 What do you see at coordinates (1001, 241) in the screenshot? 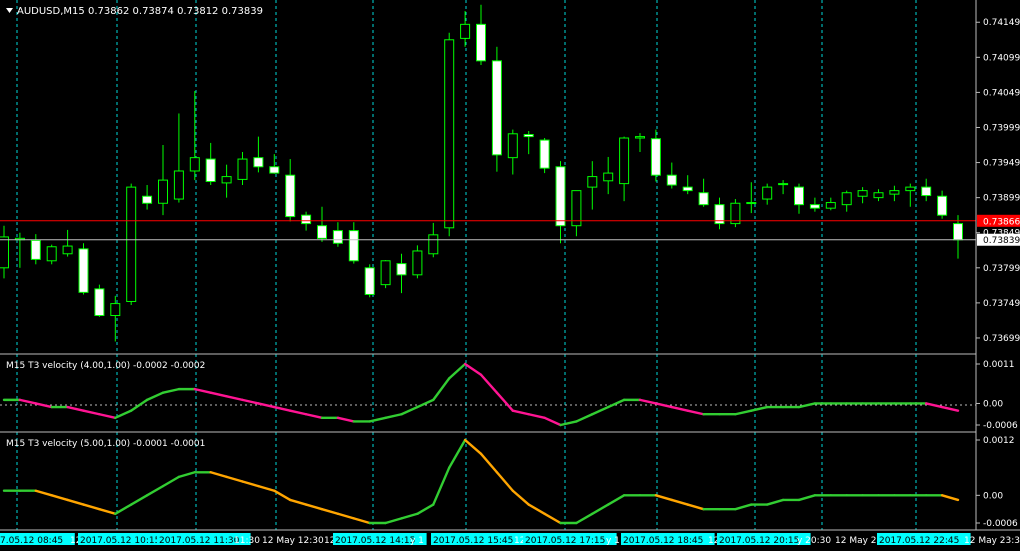
I see `bid-price-label: 0.73839` at bounding box center [1001, 241].